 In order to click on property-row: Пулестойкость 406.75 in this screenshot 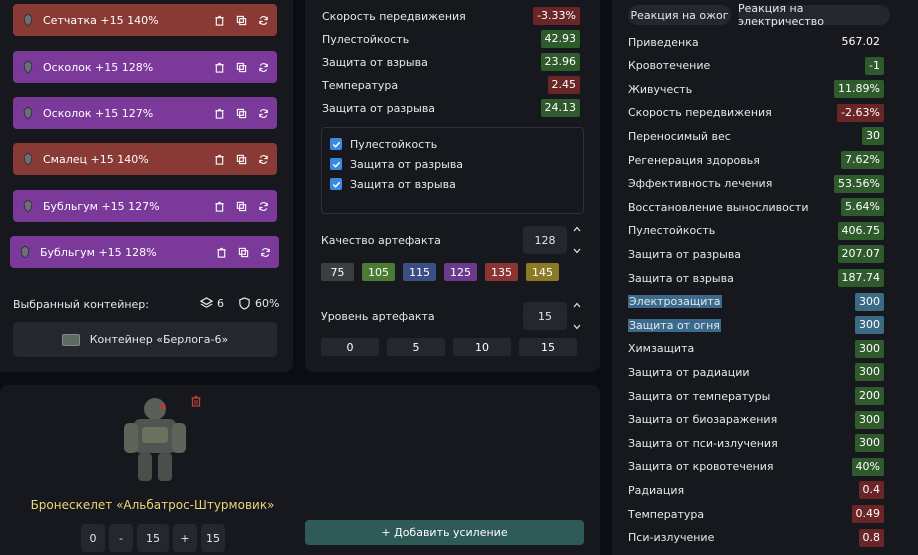, I will do `click(756, 230)`.